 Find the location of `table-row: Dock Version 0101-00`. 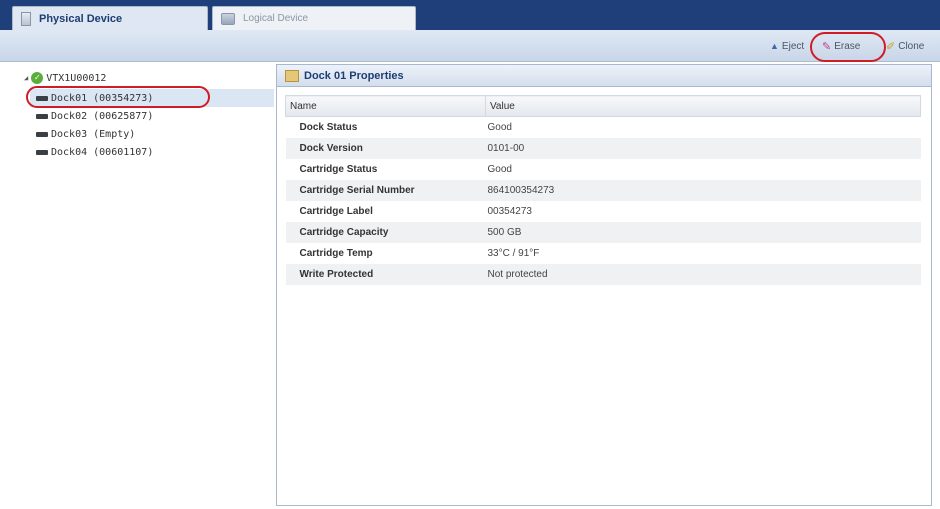

table-row: Dock Version 0101-00 is located at coordinates (603, 148).